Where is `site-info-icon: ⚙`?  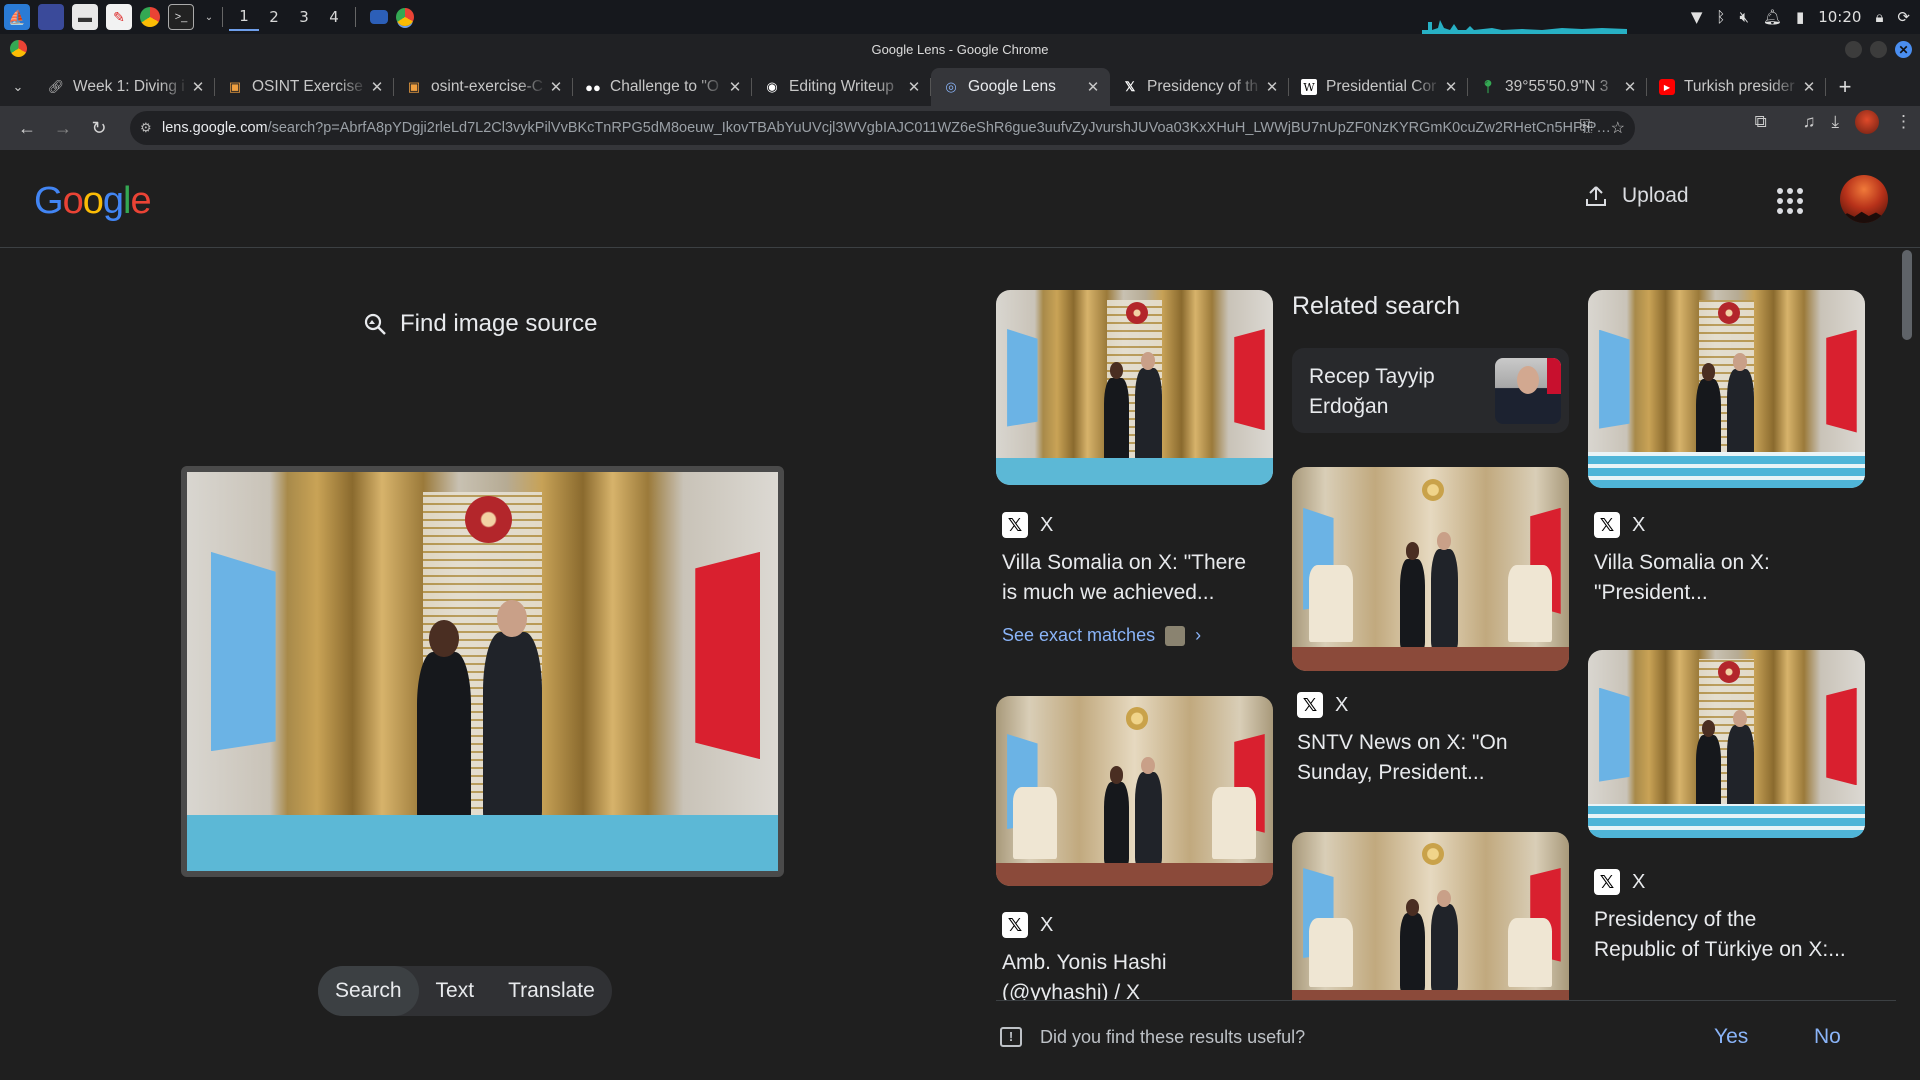 site-info-icon: ⚙ is located at coordinates (151, 128).